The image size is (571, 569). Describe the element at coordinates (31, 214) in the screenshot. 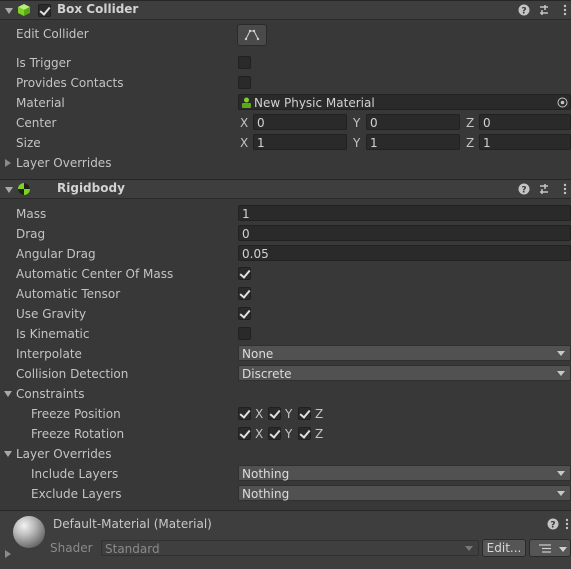

I see `mass-label: Mass` at that location.